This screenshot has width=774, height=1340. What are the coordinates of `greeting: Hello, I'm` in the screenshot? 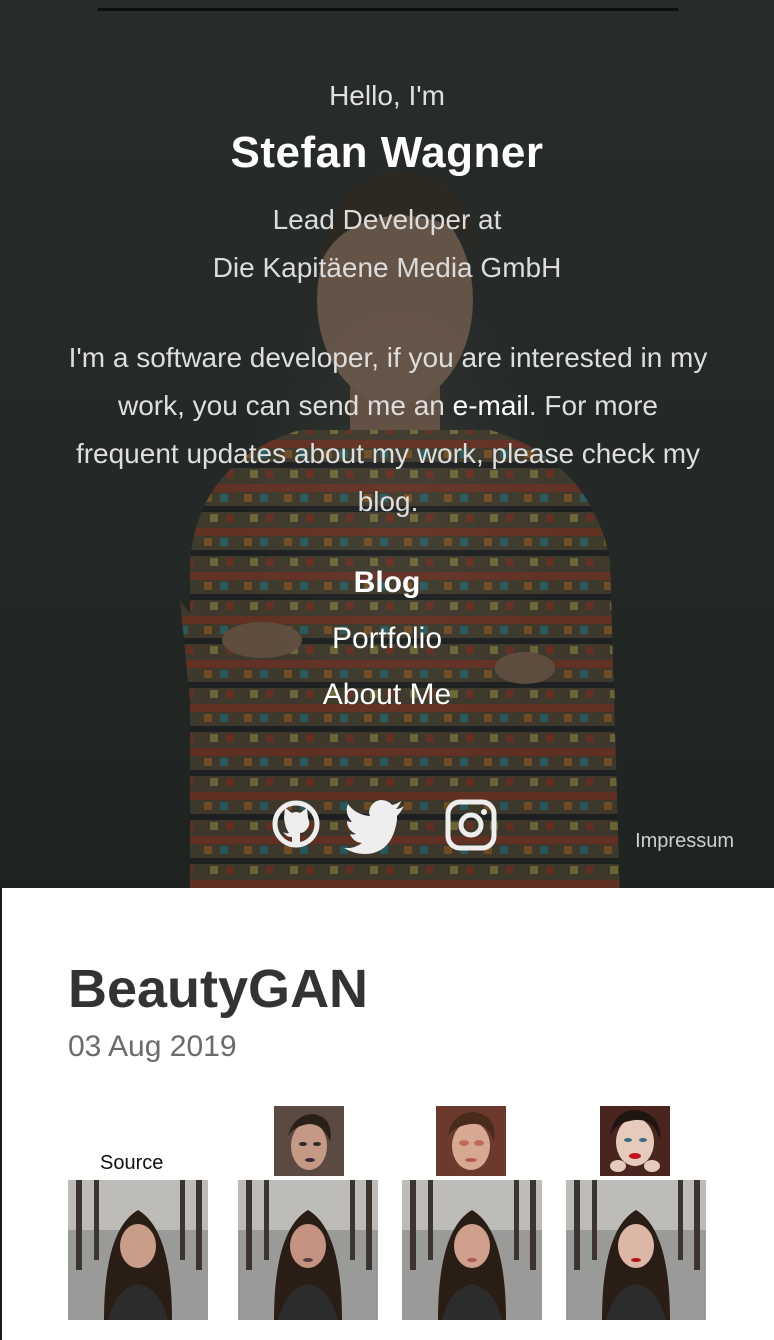 It's located at (387, 95).